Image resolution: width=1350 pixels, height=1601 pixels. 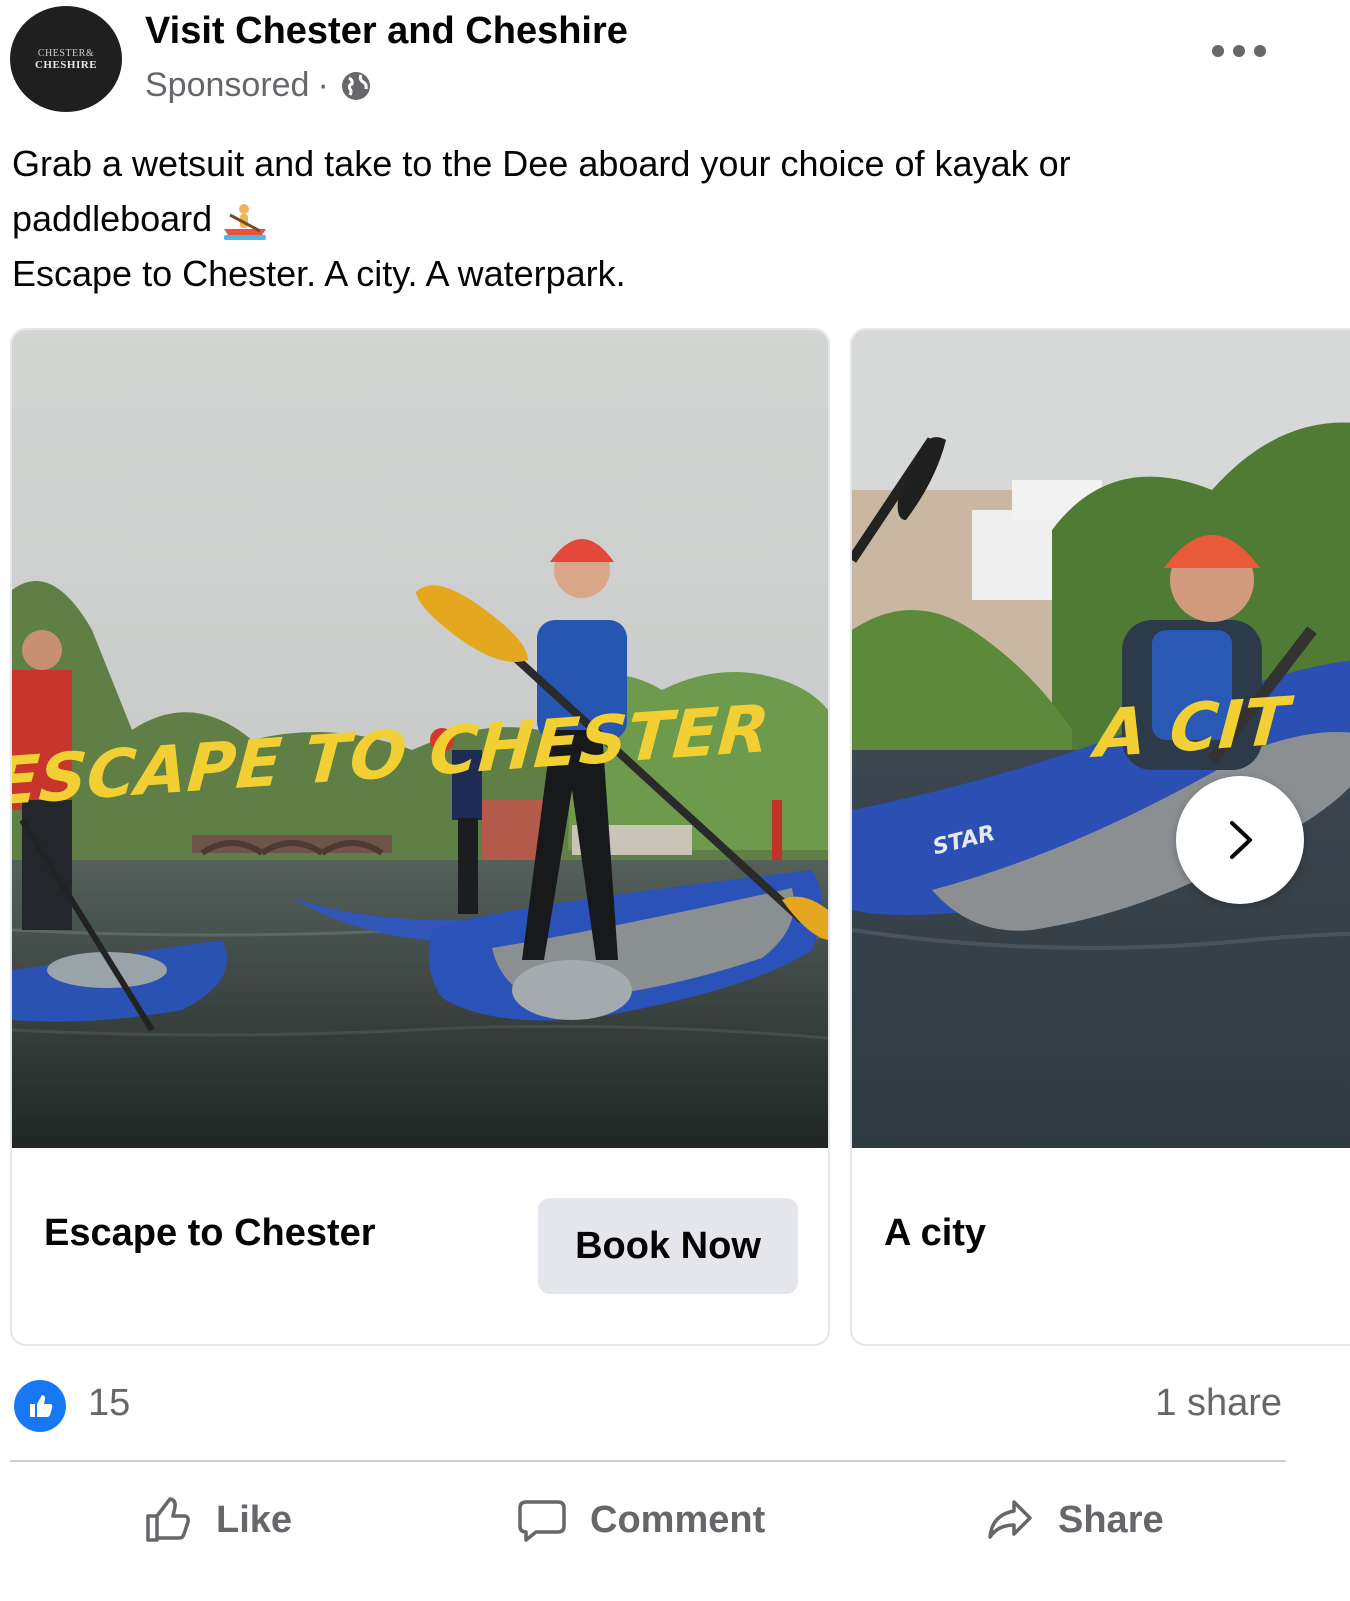 What do you see at coordinates (66, 64) in the screenshot?
I see `avatar-logo-line2: CHESHIRE` at bounding box center [66, 64].